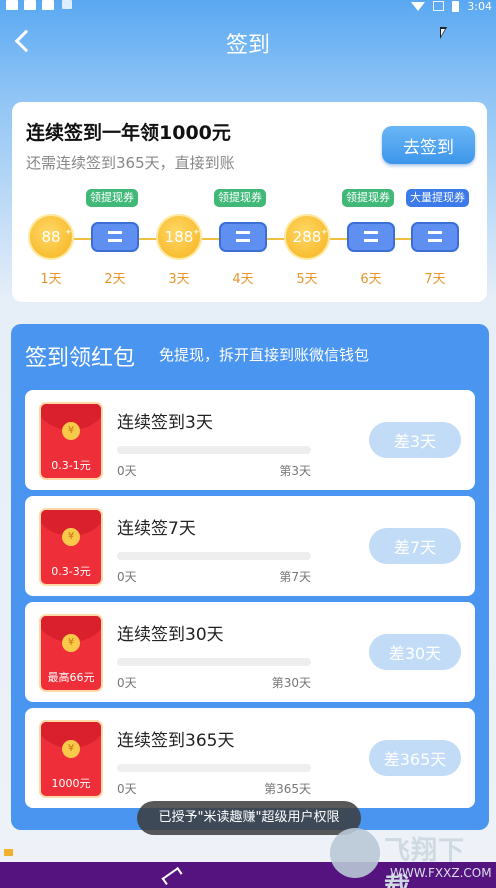 This screenshot has height=888, width=496. I want to click on packet-amount: 0.3-3元, so click(71, 571).